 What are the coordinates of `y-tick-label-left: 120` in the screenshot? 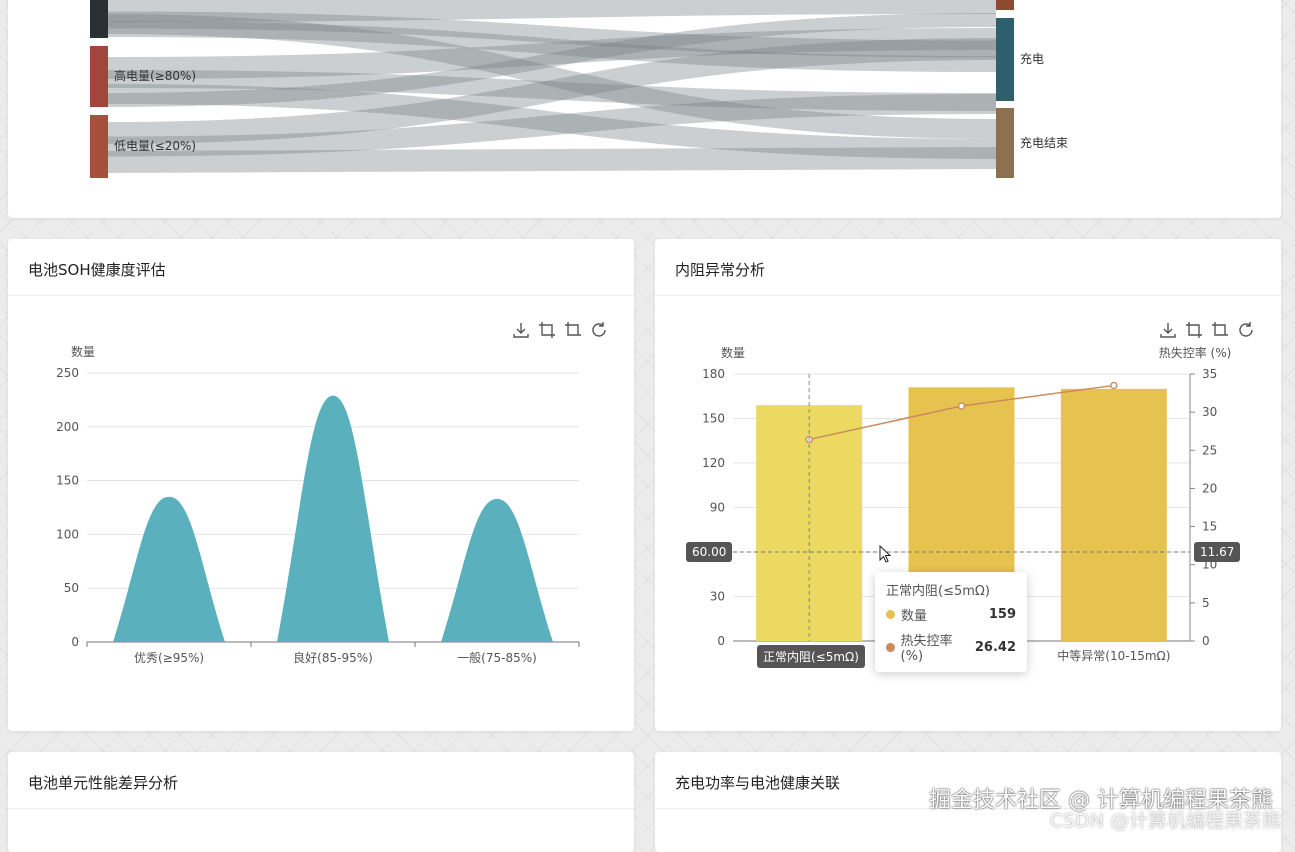 It's located at (713, 463).